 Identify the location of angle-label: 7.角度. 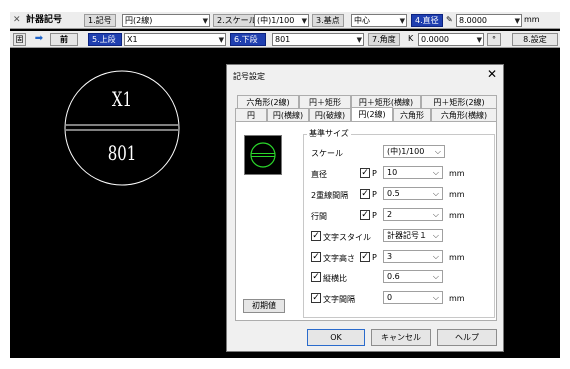
(384, 39).